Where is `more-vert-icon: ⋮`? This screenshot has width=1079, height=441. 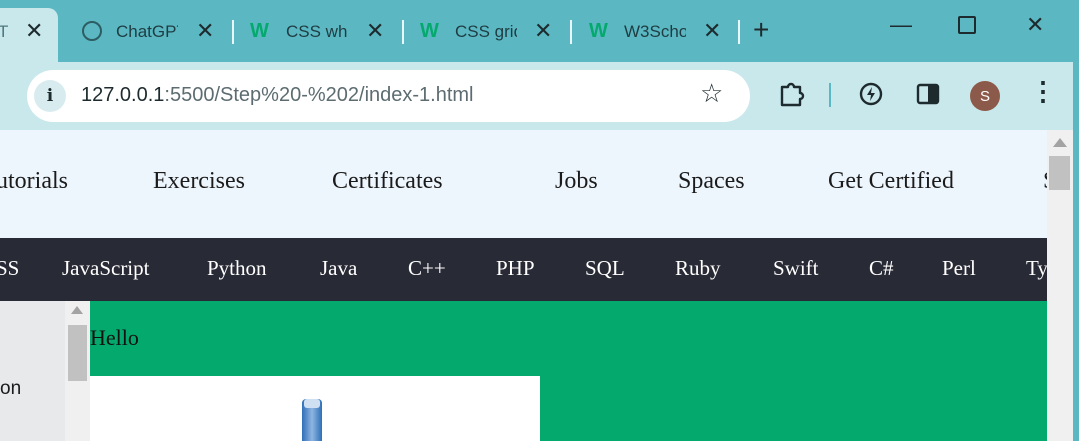 more-vert-icon: ⋮ is located at coordinates (1043, 91).